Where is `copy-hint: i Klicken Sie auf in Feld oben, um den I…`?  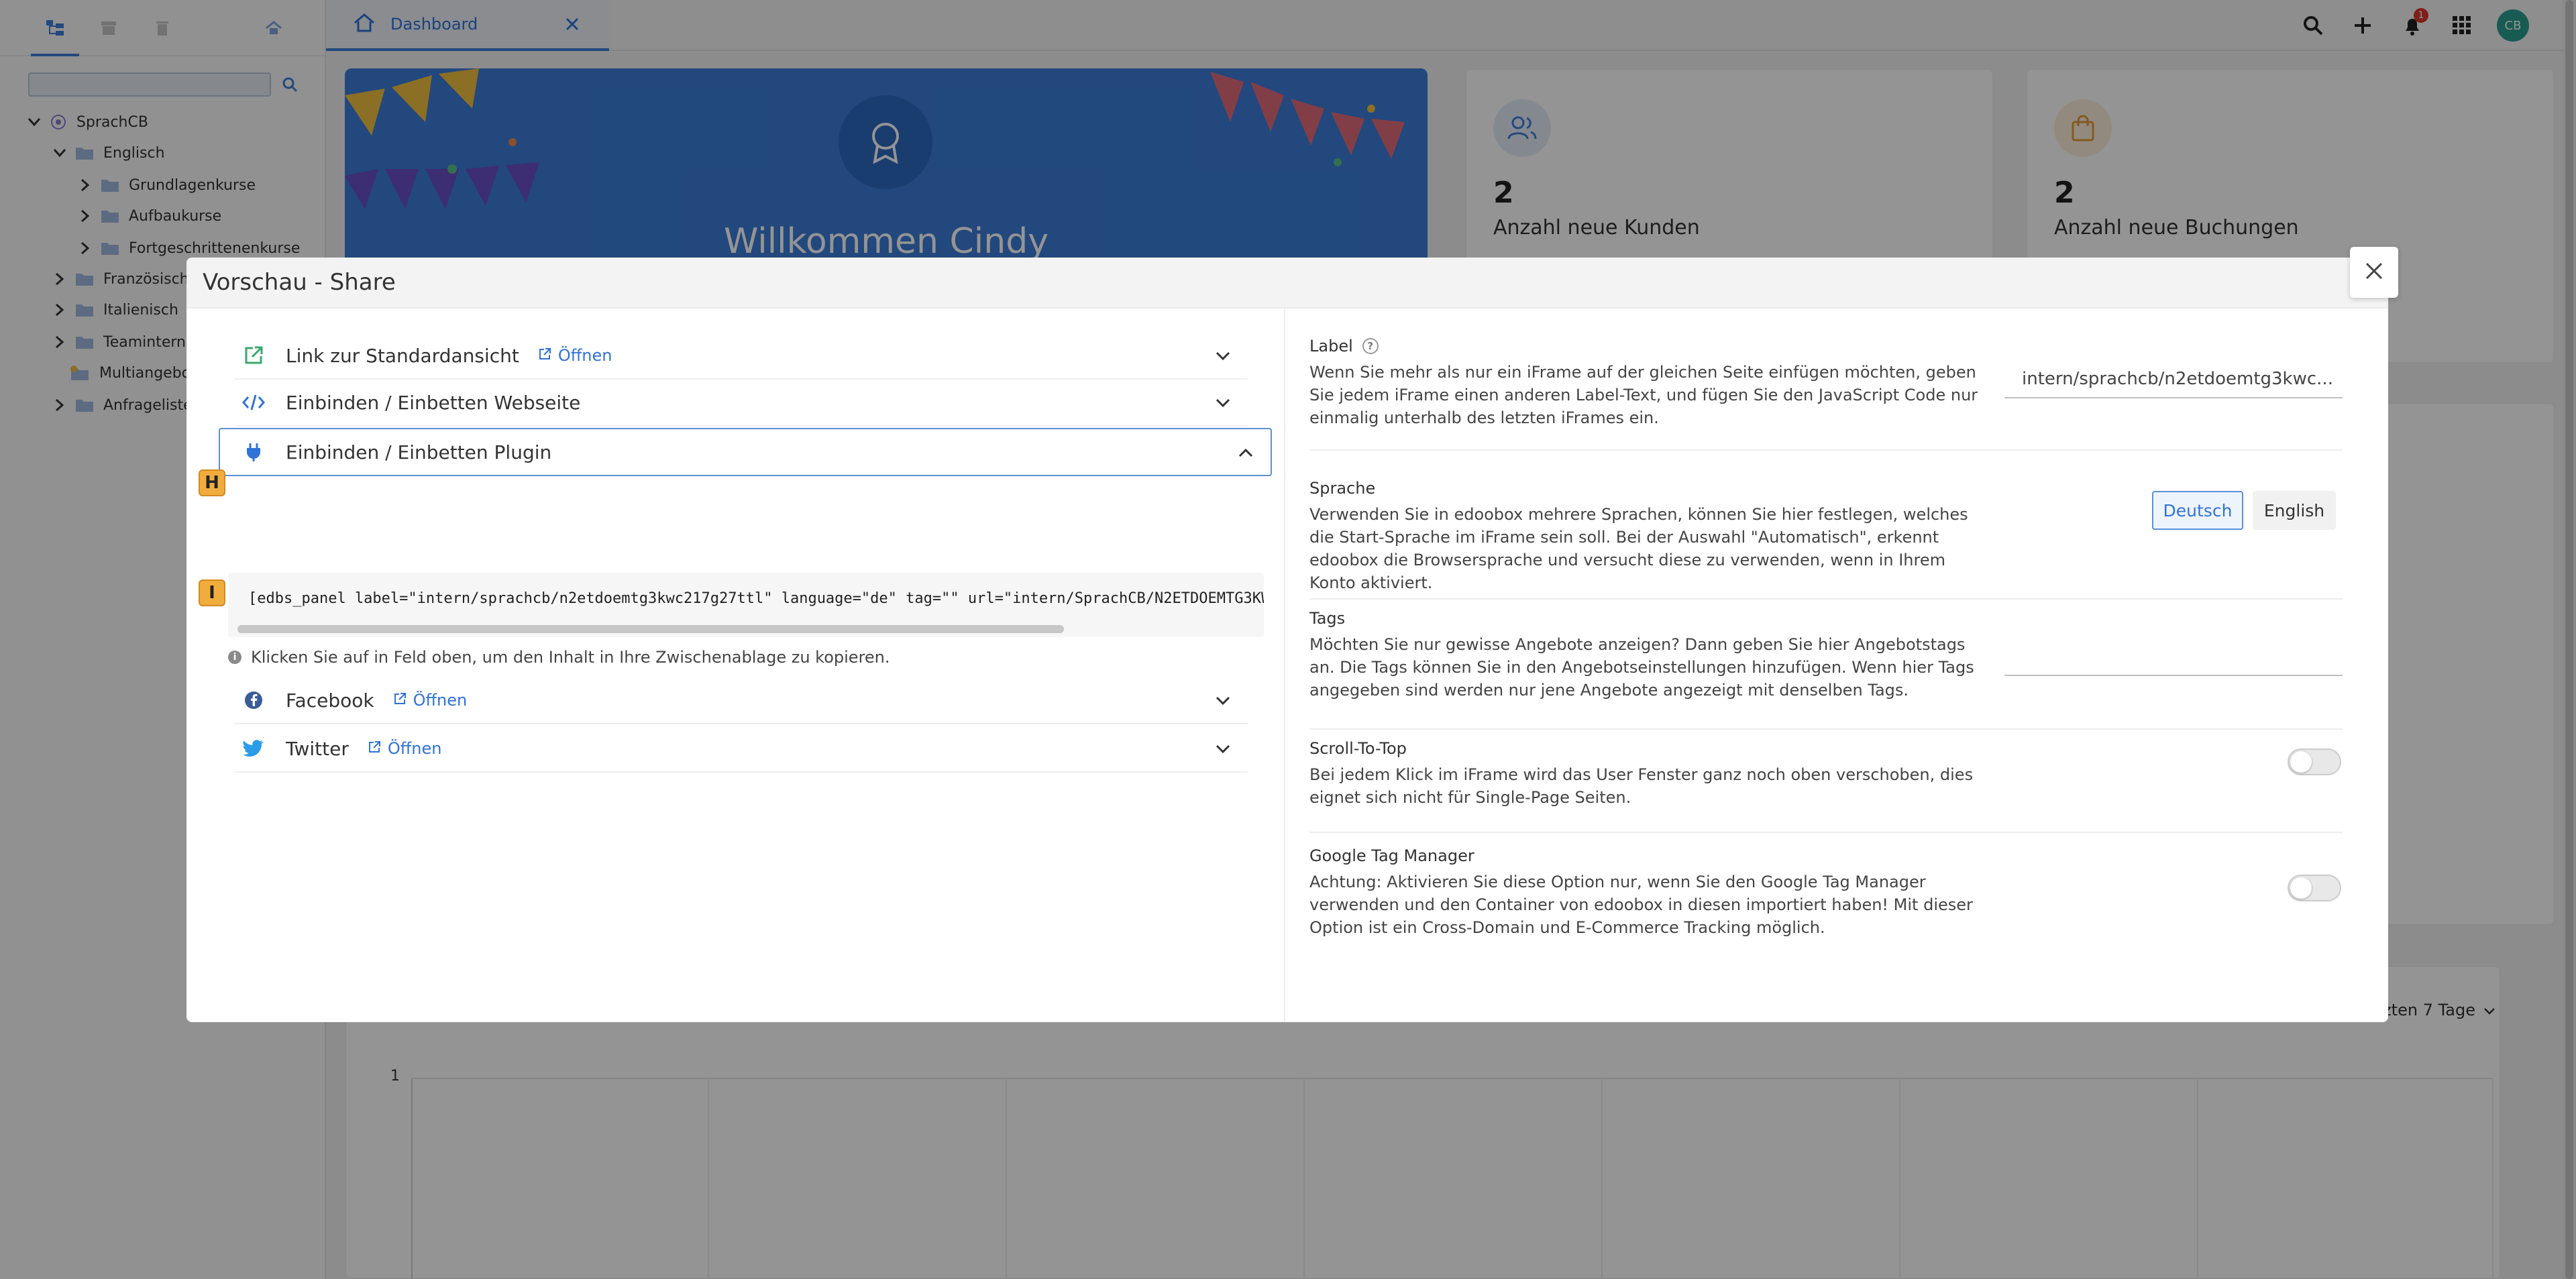
copy-hint: i Klicken Sie auf in Feld oben, um den I… is located at coordinates (559, 657).